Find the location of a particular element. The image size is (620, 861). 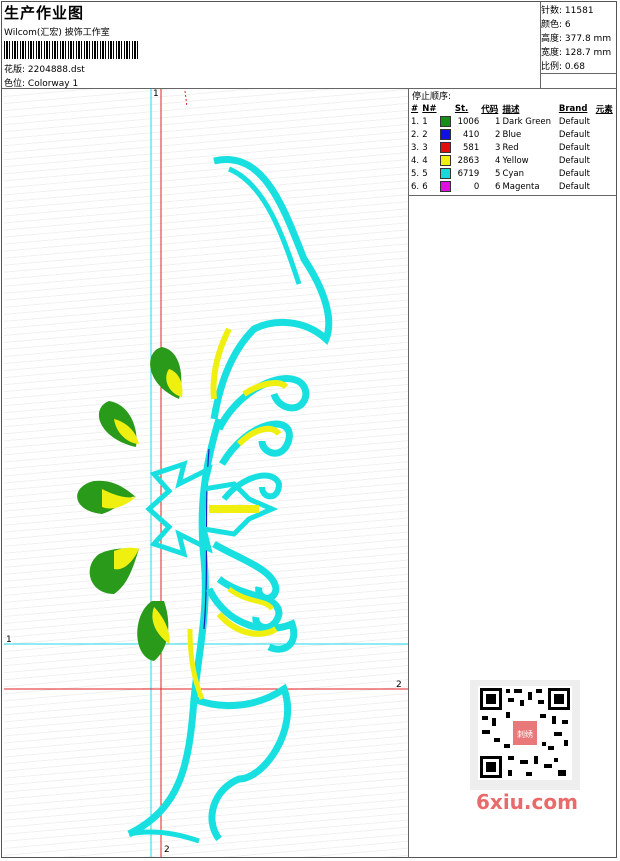

colors-label: 颜色: is located at coordinates (552, 25).